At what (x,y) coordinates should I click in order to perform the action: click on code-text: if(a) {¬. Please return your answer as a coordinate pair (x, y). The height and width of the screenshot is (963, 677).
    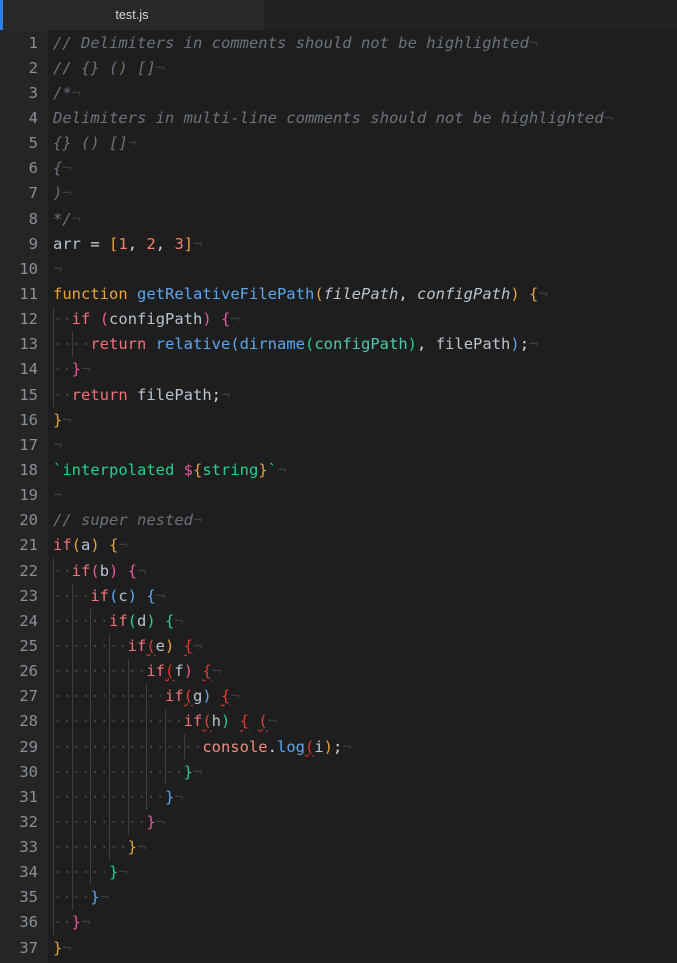
    Looking at the image, I should click on (90, 545).